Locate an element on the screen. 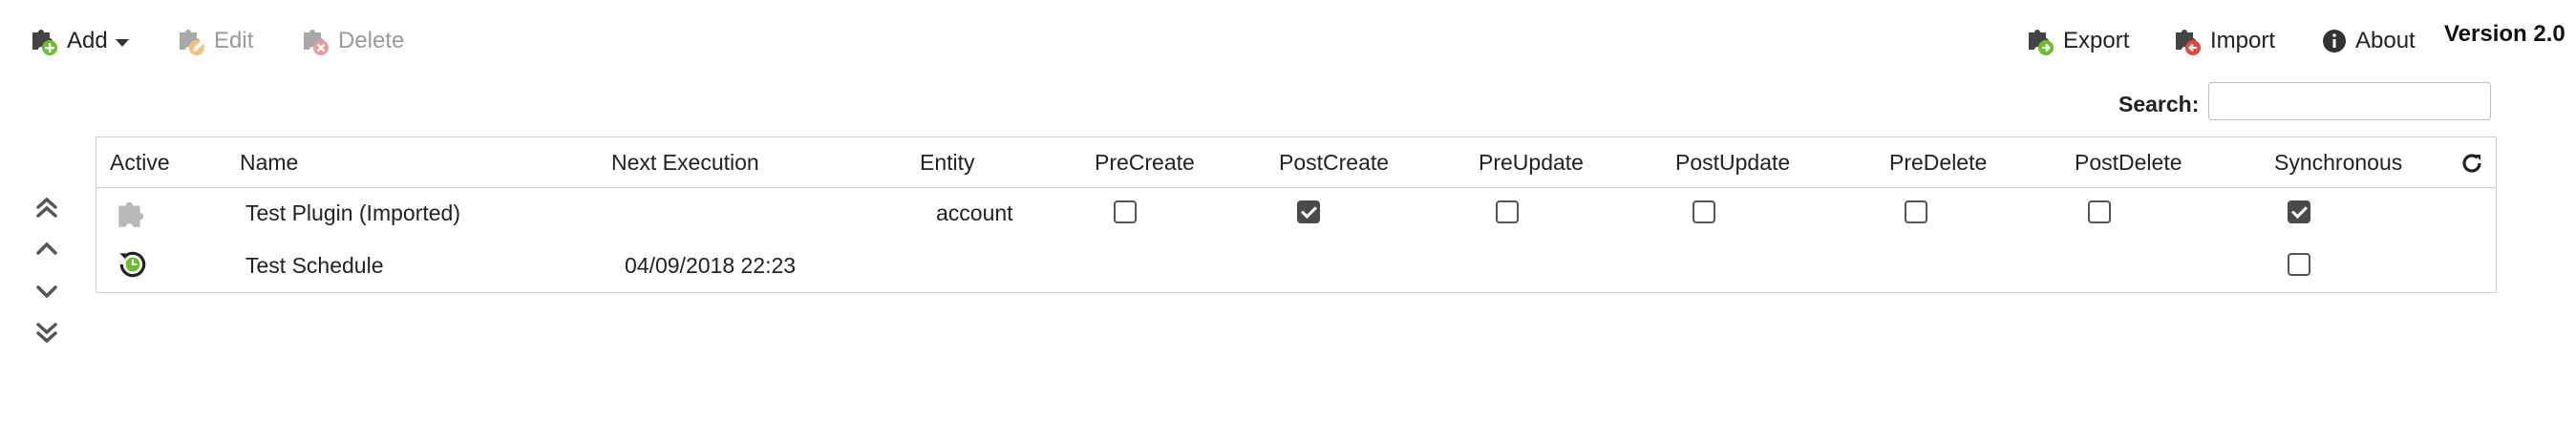 This screenshot has width=2576, height=442. puzzle-piece-icon is located at coordinates (131, 214).